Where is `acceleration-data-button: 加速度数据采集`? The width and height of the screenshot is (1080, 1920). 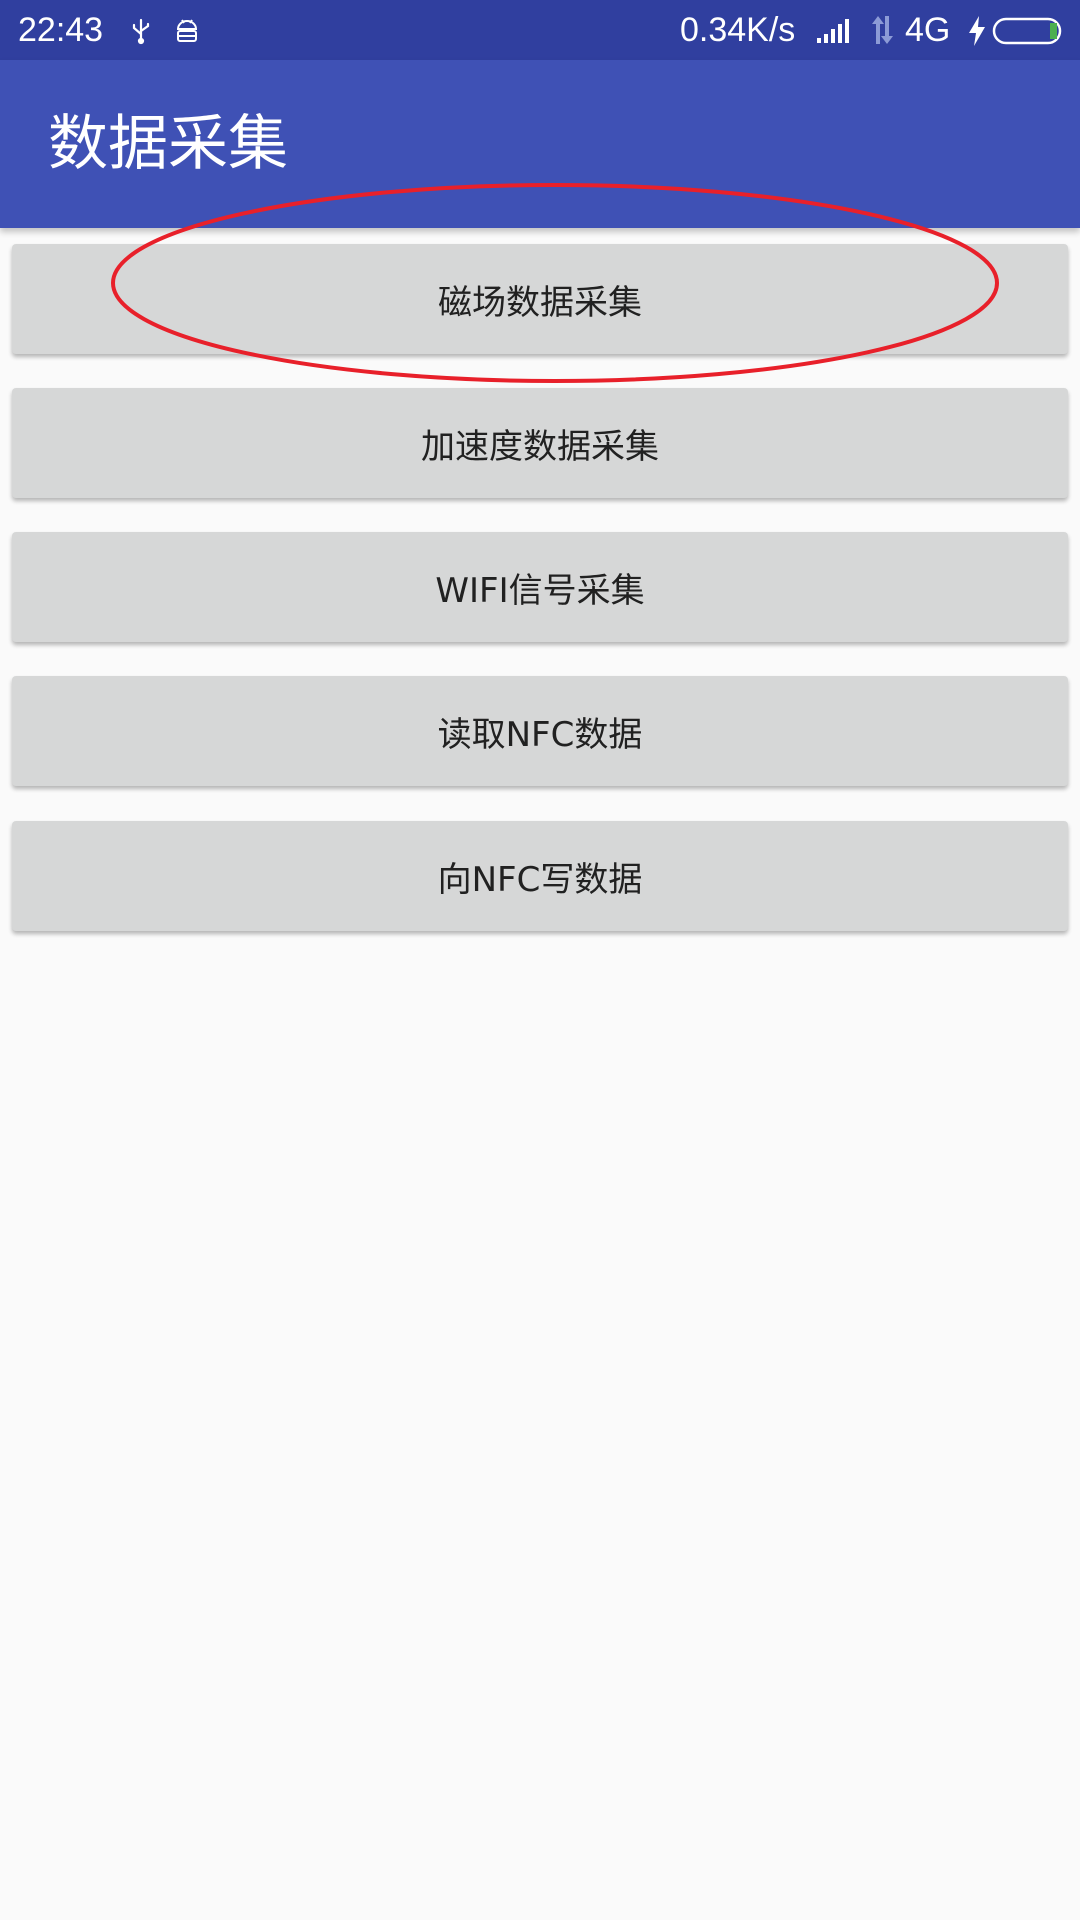
acceleration-data-button: 加速度数据采集 is located at coordinates (540, 443).